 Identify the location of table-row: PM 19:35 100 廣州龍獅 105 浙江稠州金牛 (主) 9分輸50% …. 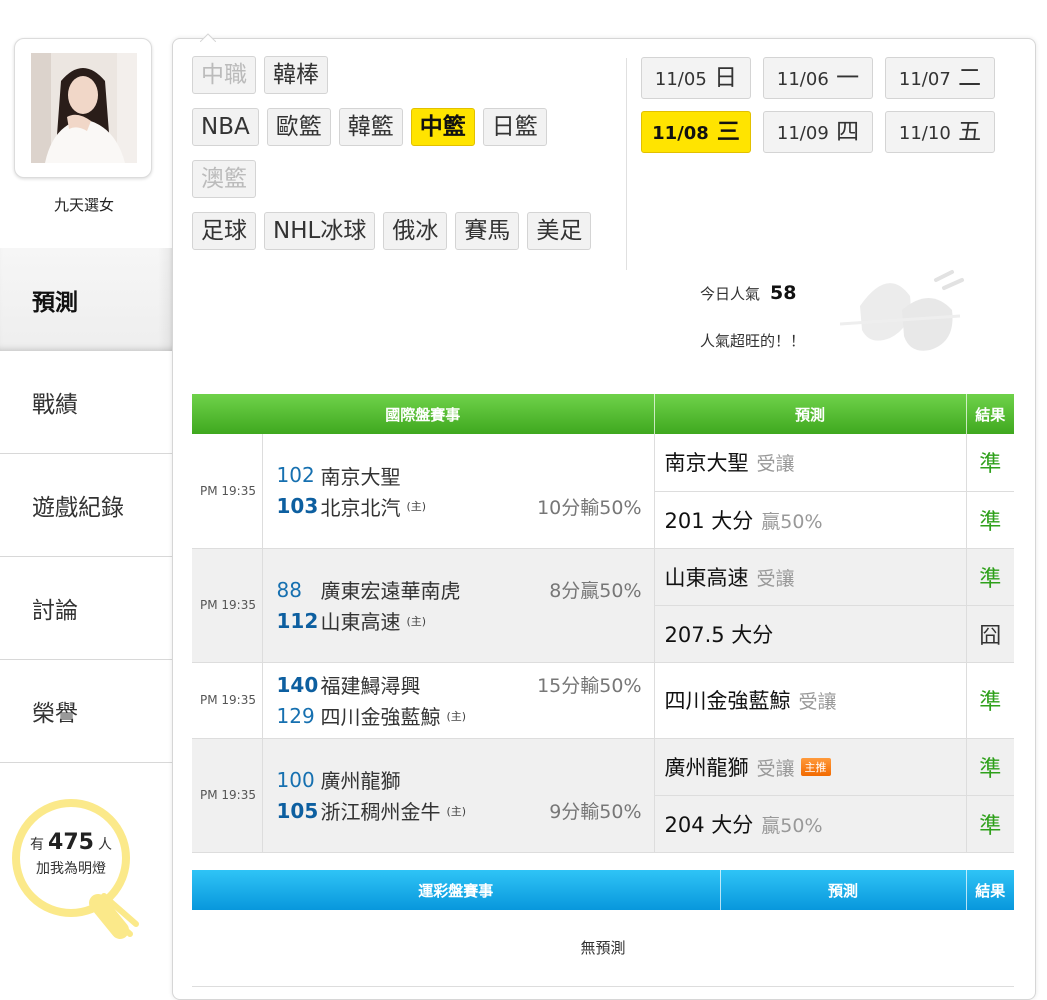
(603, 795).